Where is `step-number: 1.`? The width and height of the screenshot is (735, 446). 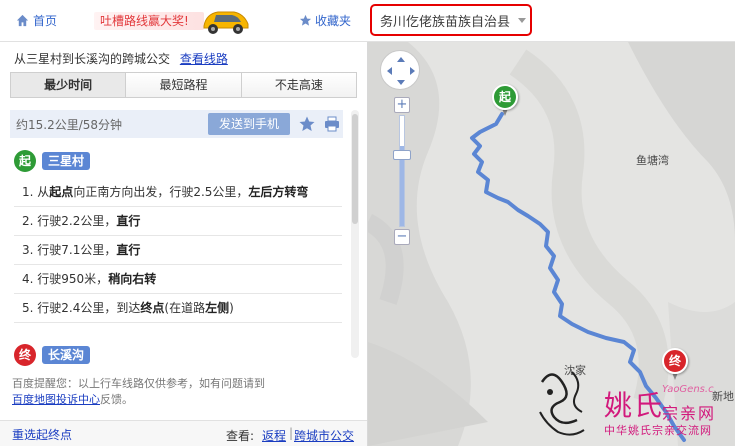 step-number: 1. is located at coordinates (28, 192).